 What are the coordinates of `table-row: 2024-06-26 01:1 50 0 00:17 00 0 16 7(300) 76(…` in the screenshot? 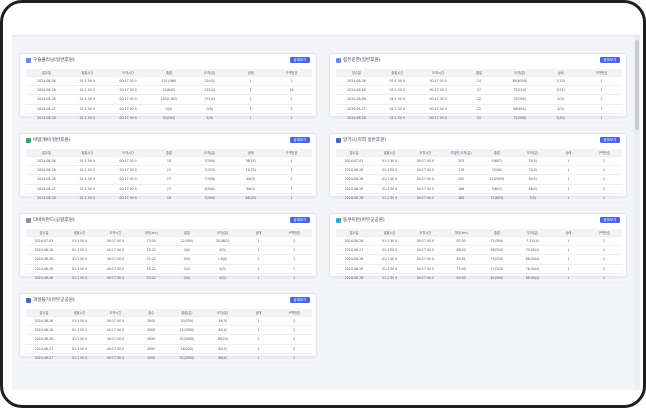 It's located at (169, 161).